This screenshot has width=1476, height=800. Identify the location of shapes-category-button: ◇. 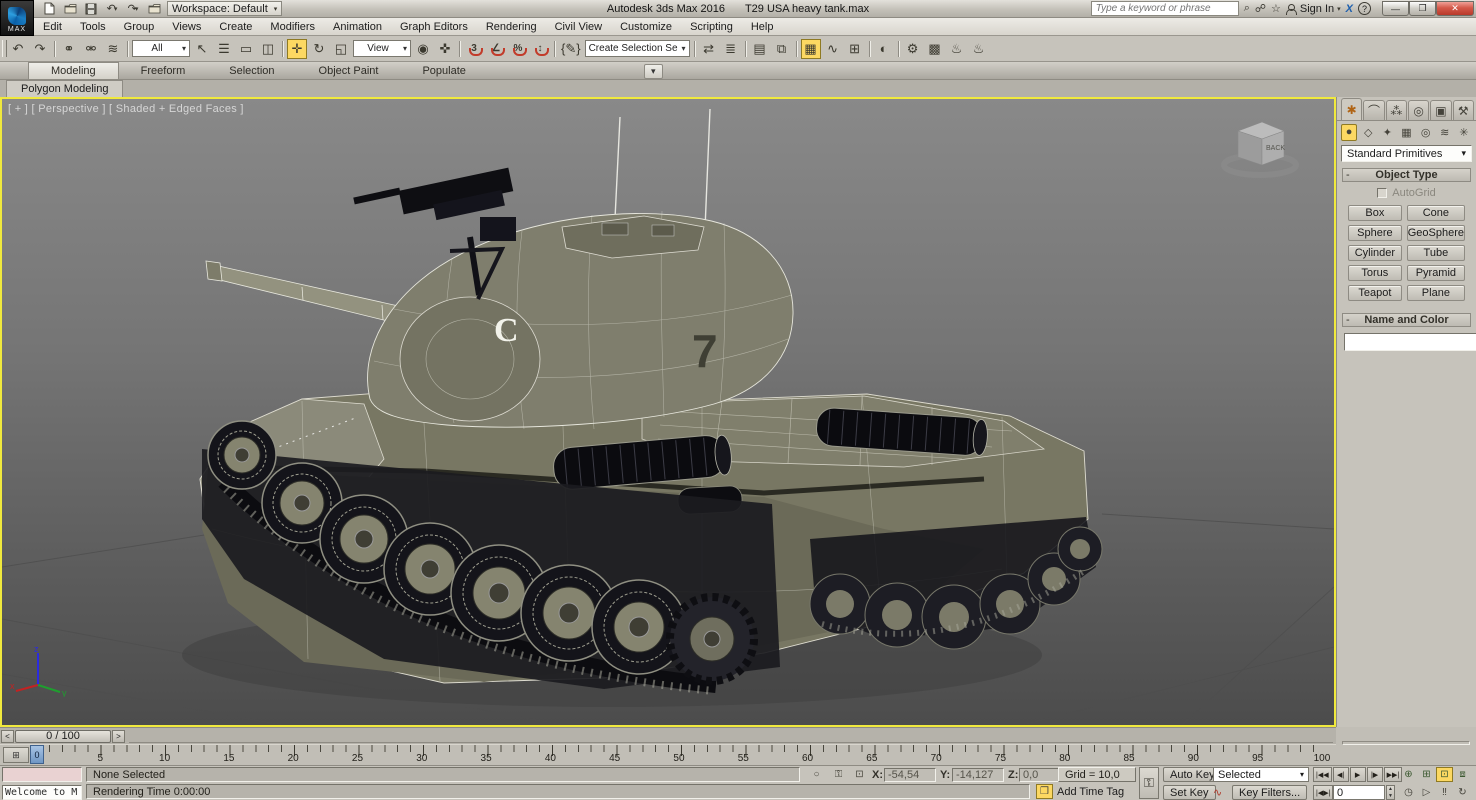
(1368, 132).